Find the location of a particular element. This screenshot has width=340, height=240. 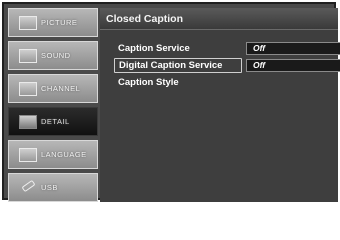

sidebar-item-label: LANGUAGE is located at coordinates (64, 154).